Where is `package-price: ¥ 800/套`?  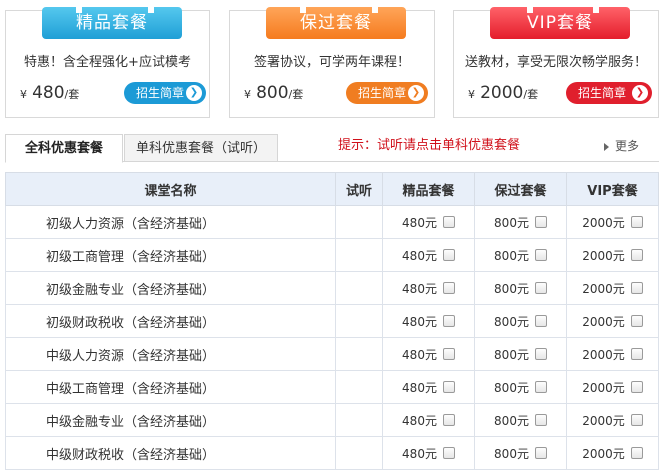
package-price: ¥ 800/套 is located at coordinates (273, 93).